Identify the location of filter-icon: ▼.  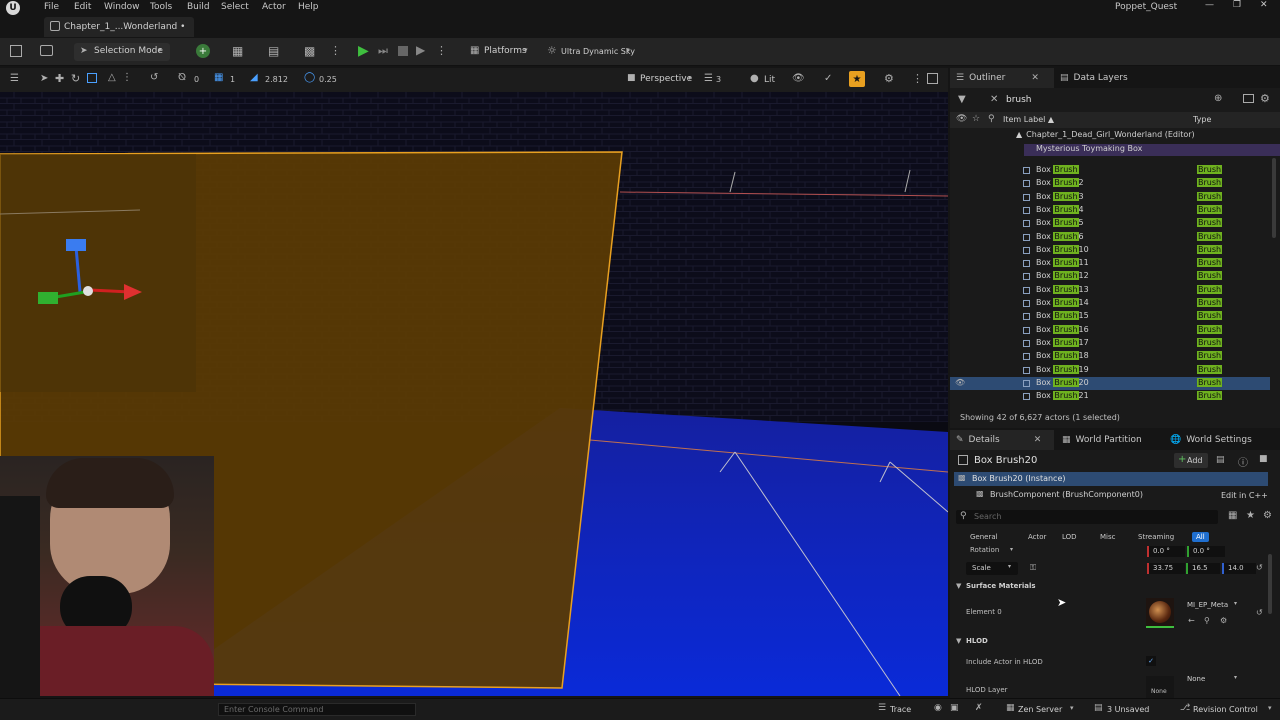
(962, 99).